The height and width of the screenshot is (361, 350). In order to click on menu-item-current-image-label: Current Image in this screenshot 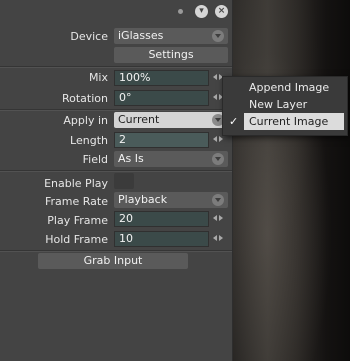, I will do `click(289, 121)`.